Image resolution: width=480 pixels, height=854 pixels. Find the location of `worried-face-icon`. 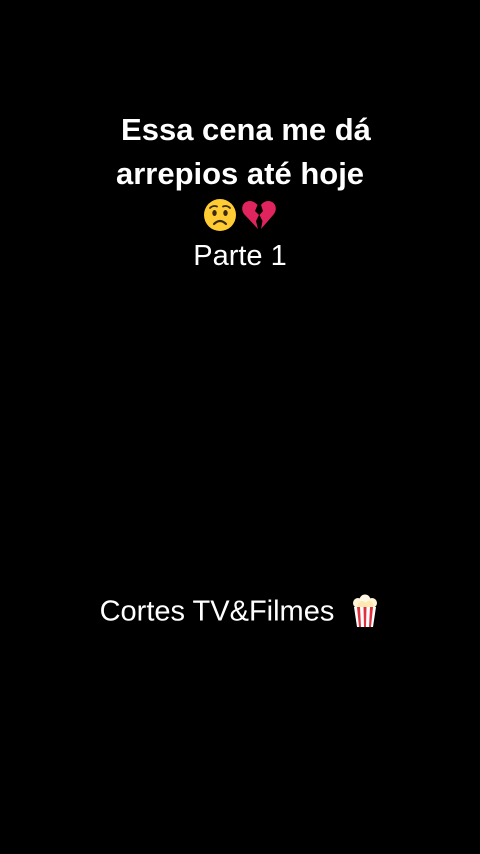

worried-face-icon is located at coordinates (219, 215).